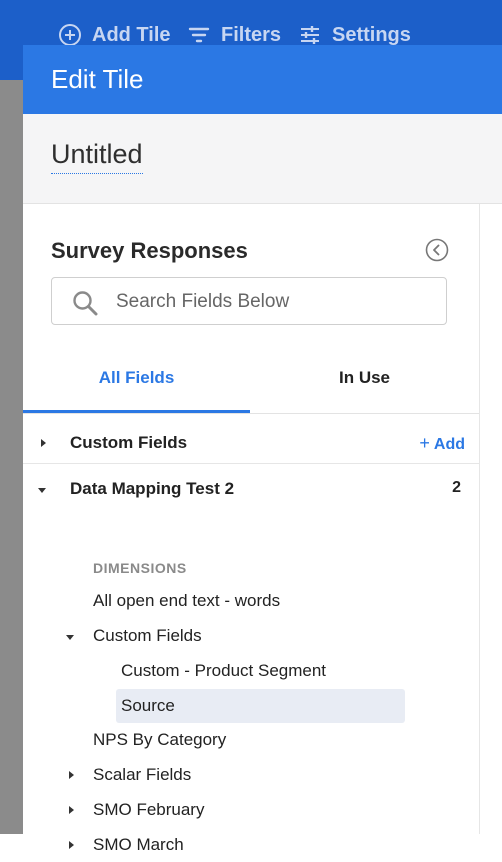  What do you see at coordinates (131, 34) in the screenshot?
I see `add-tile-label: Add Tile` at bounding box center [131, 34].